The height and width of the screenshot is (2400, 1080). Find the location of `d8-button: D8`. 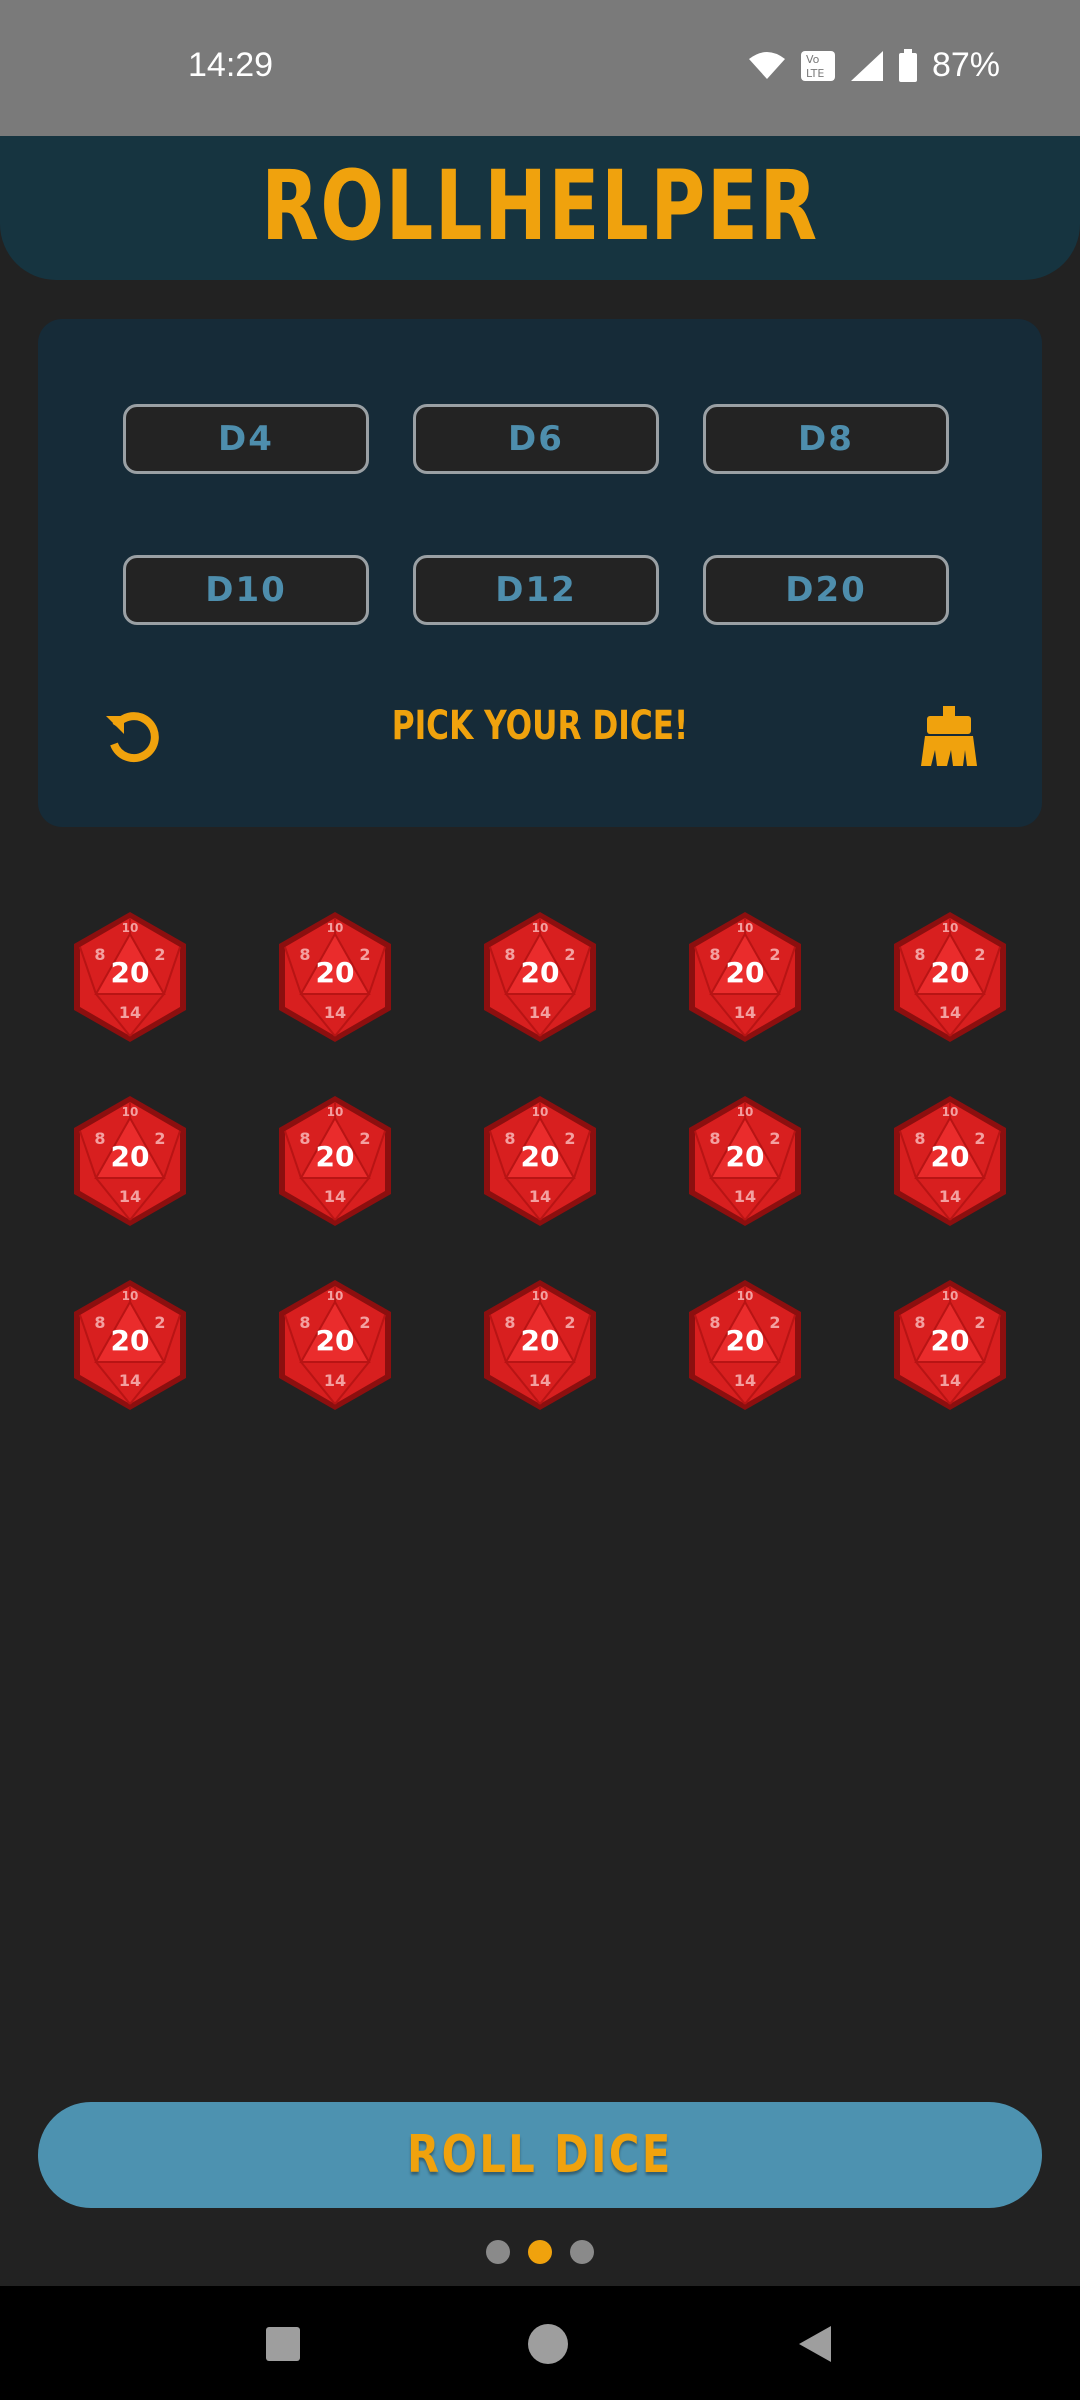

d8-button: D8 is located at coordinates (826, 439).